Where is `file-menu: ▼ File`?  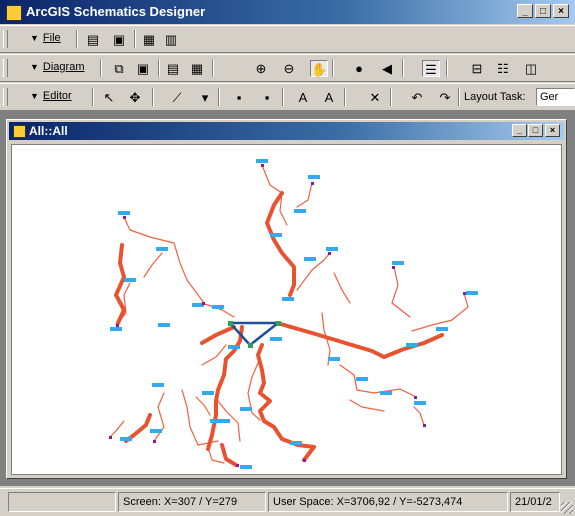 file-menu: ▼ File is located at coordinates (45, 38).